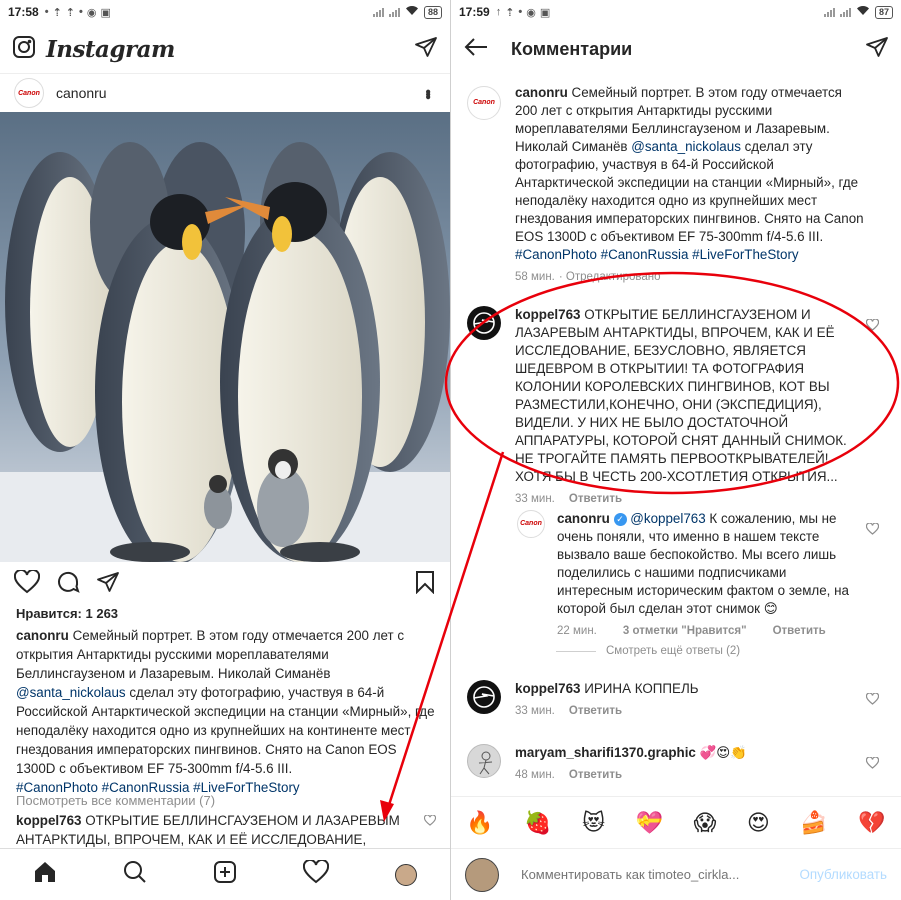 The height and width of the screenshot is (900, 901). I want to click on cake-emoji-button: 🍰, so click(813, 823).